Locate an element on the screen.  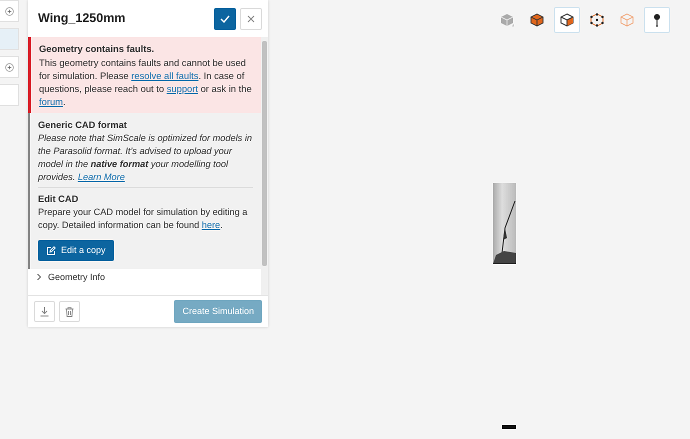
close-button is located at coordinates (251, 19).